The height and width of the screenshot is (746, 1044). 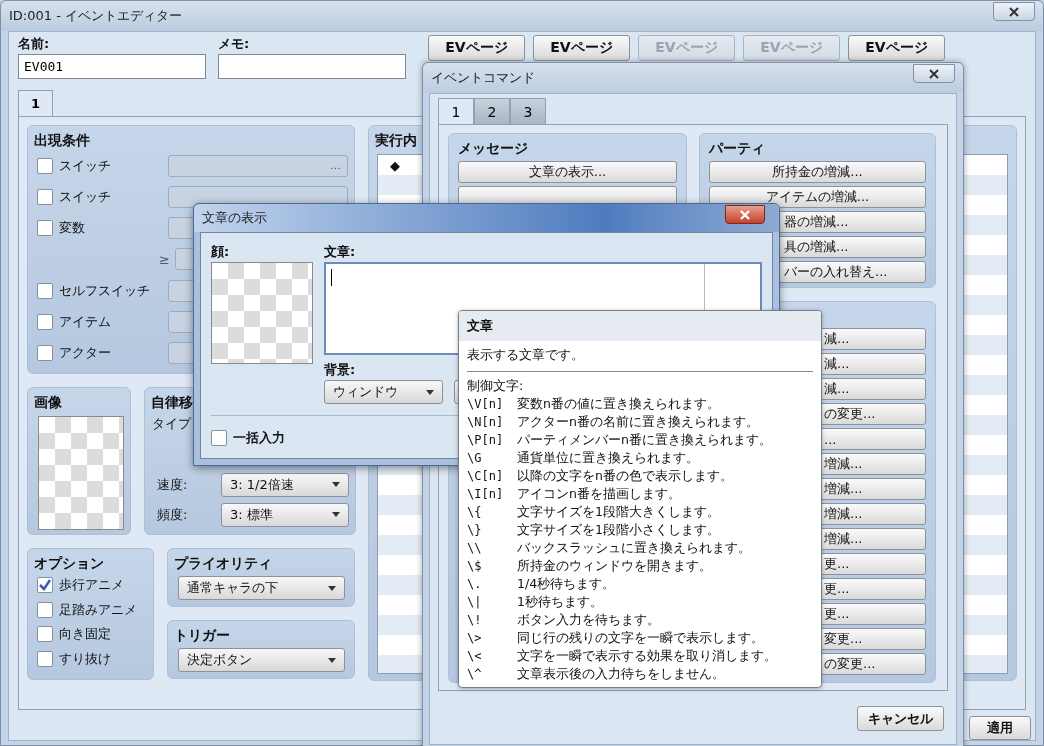 I want to click on memo-label: メモ:, so click(x=234, y=43).